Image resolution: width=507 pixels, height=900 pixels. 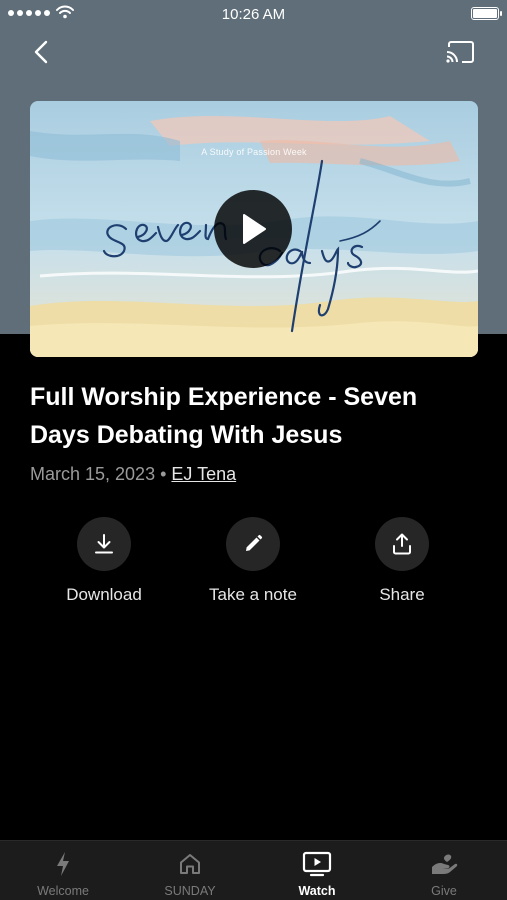 I want to click on share-icon, so click(x=402, y=544).